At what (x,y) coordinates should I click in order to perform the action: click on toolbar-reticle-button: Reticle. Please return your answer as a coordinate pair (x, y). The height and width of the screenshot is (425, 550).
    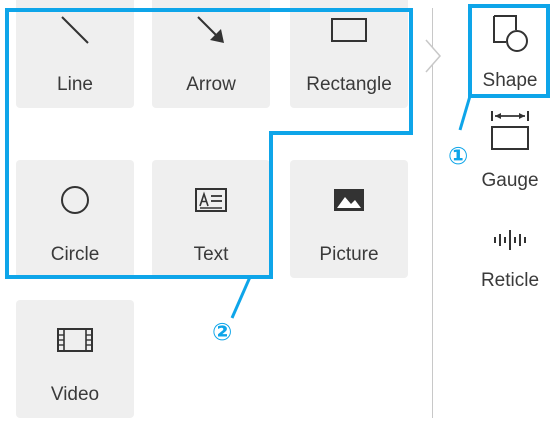
    Looking at the image, I should click on (510, 250).